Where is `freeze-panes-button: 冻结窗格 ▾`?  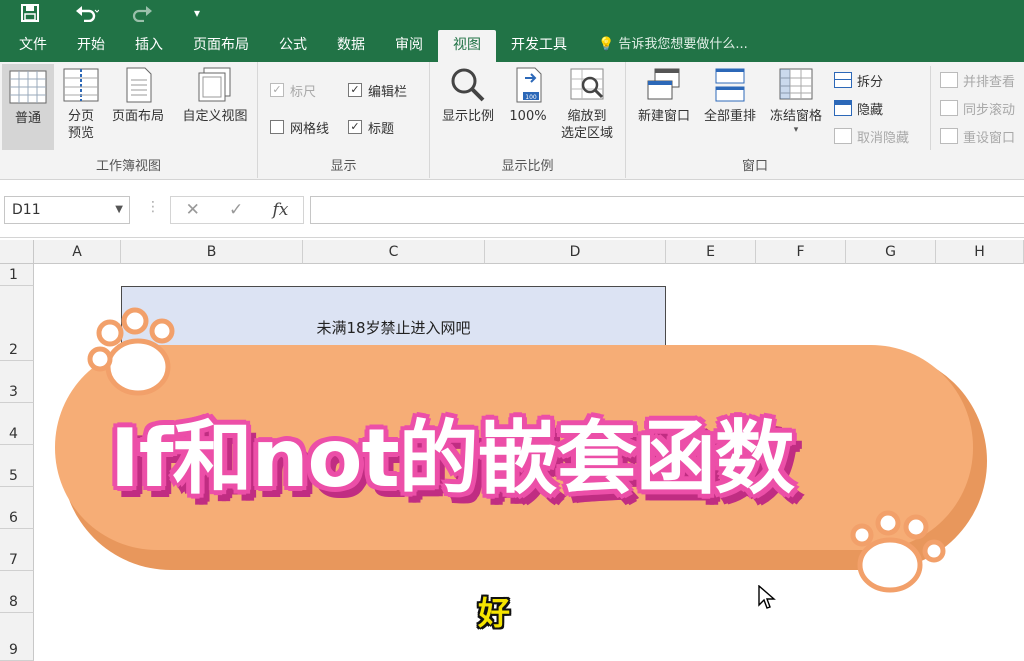 freeze-panes-button: 冻结窗格 ▾ is located at coordinates (796, 100).